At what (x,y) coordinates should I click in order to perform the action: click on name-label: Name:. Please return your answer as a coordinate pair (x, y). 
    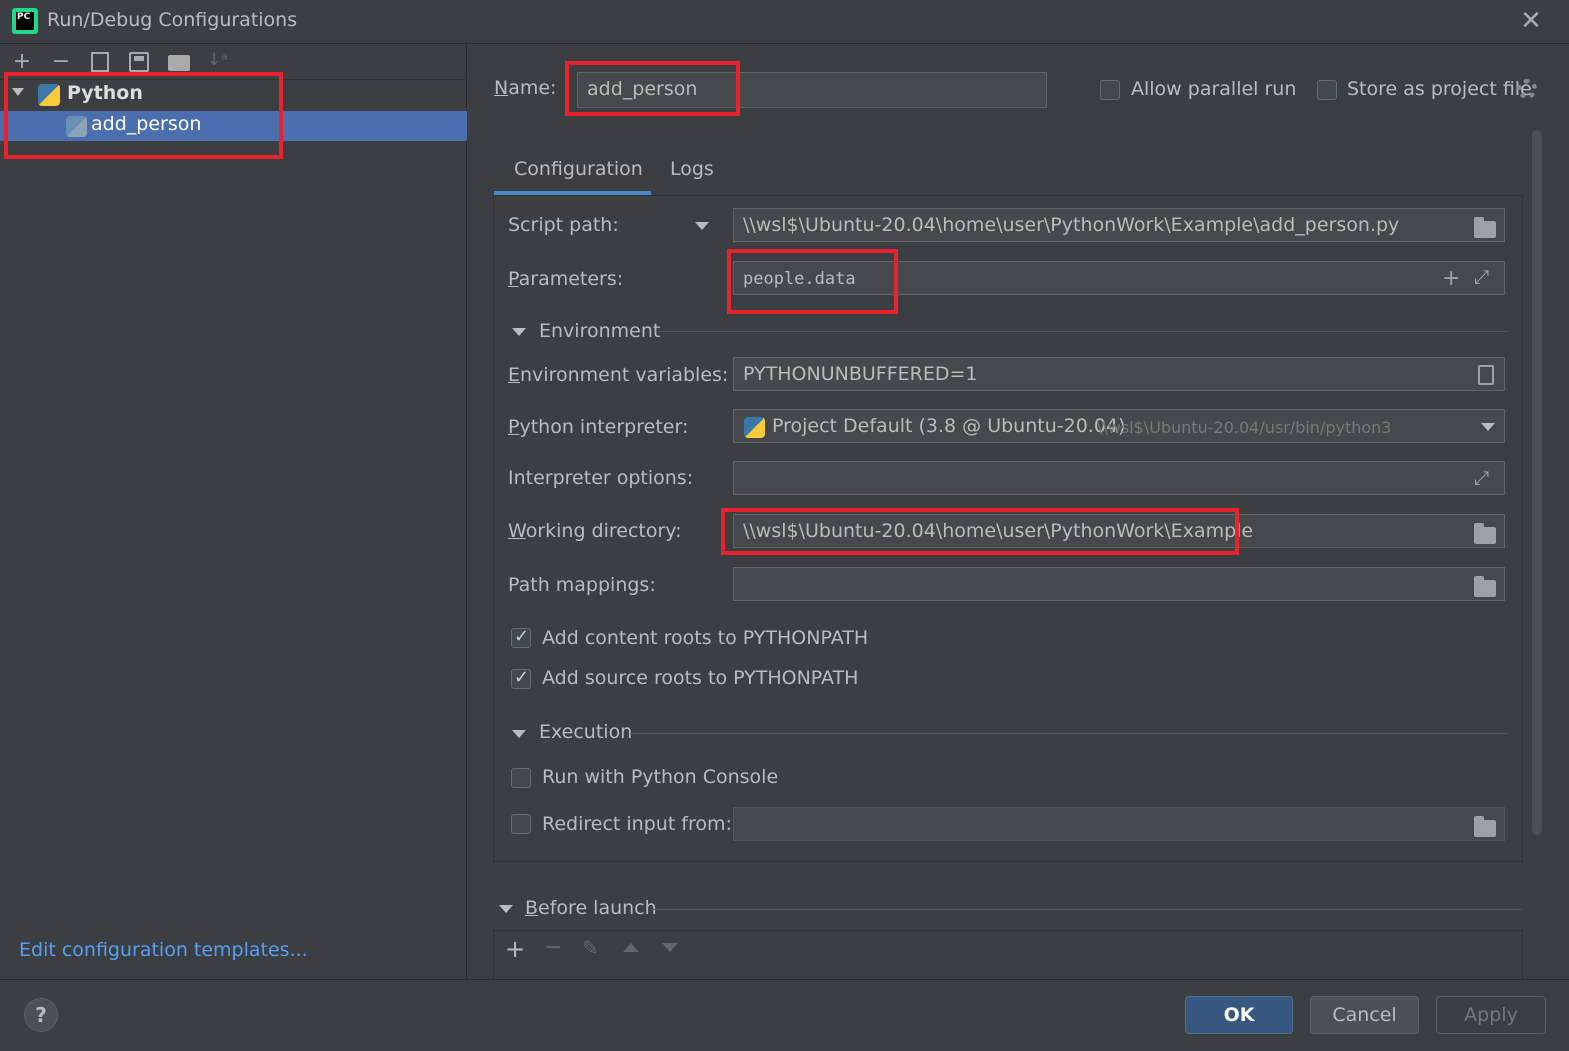
    Looking at the image, I should click on (525, 88).